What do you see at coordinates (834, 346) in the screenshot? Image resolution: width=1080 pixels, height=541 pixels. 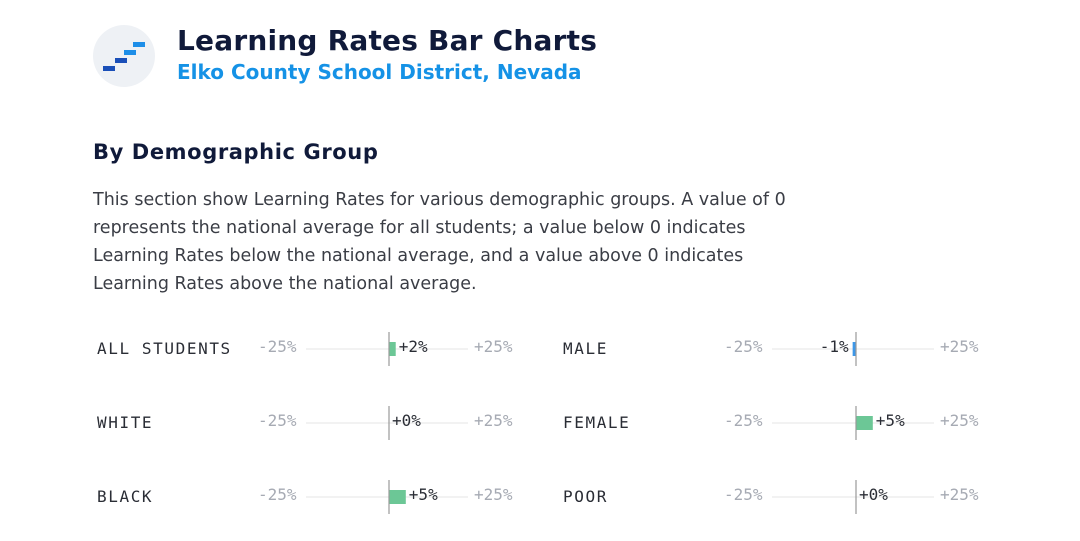 I see `value-label: -1%` at bounding box center [834, 346].